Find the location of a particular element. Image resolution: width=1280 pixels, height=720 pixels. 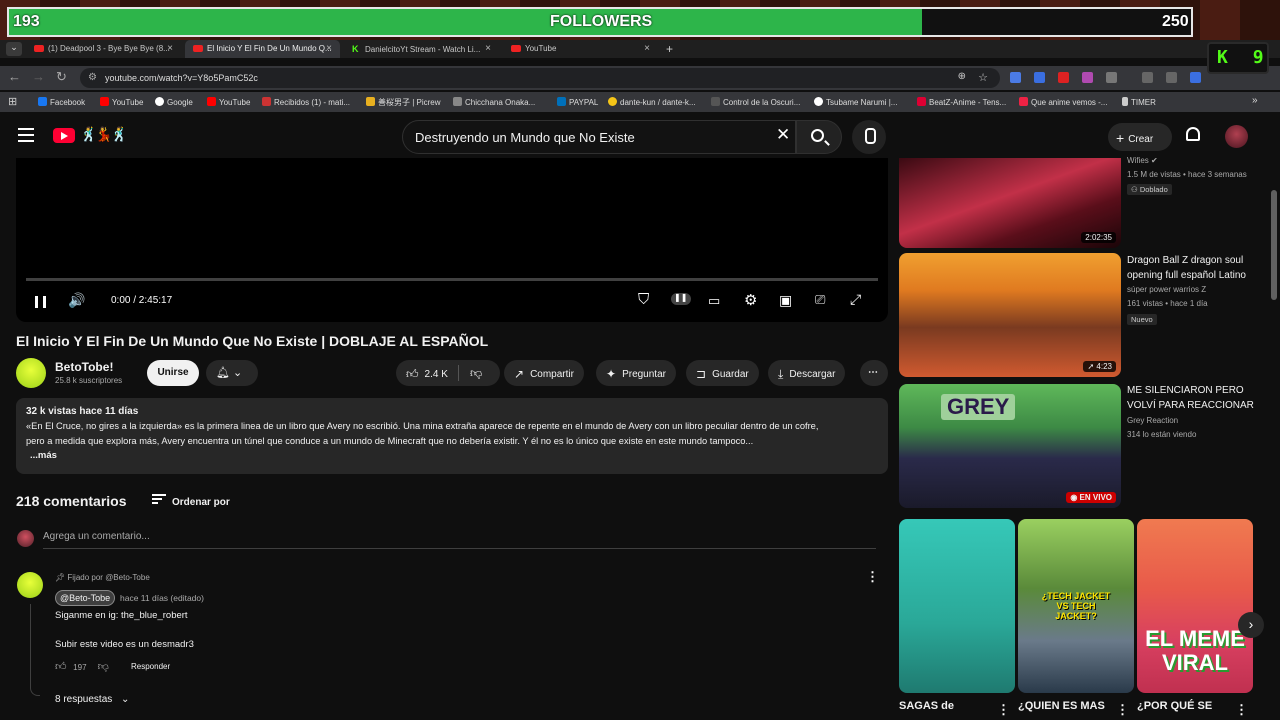

bookmarks-overflow-button: » is located at coordinates (1255, 100).